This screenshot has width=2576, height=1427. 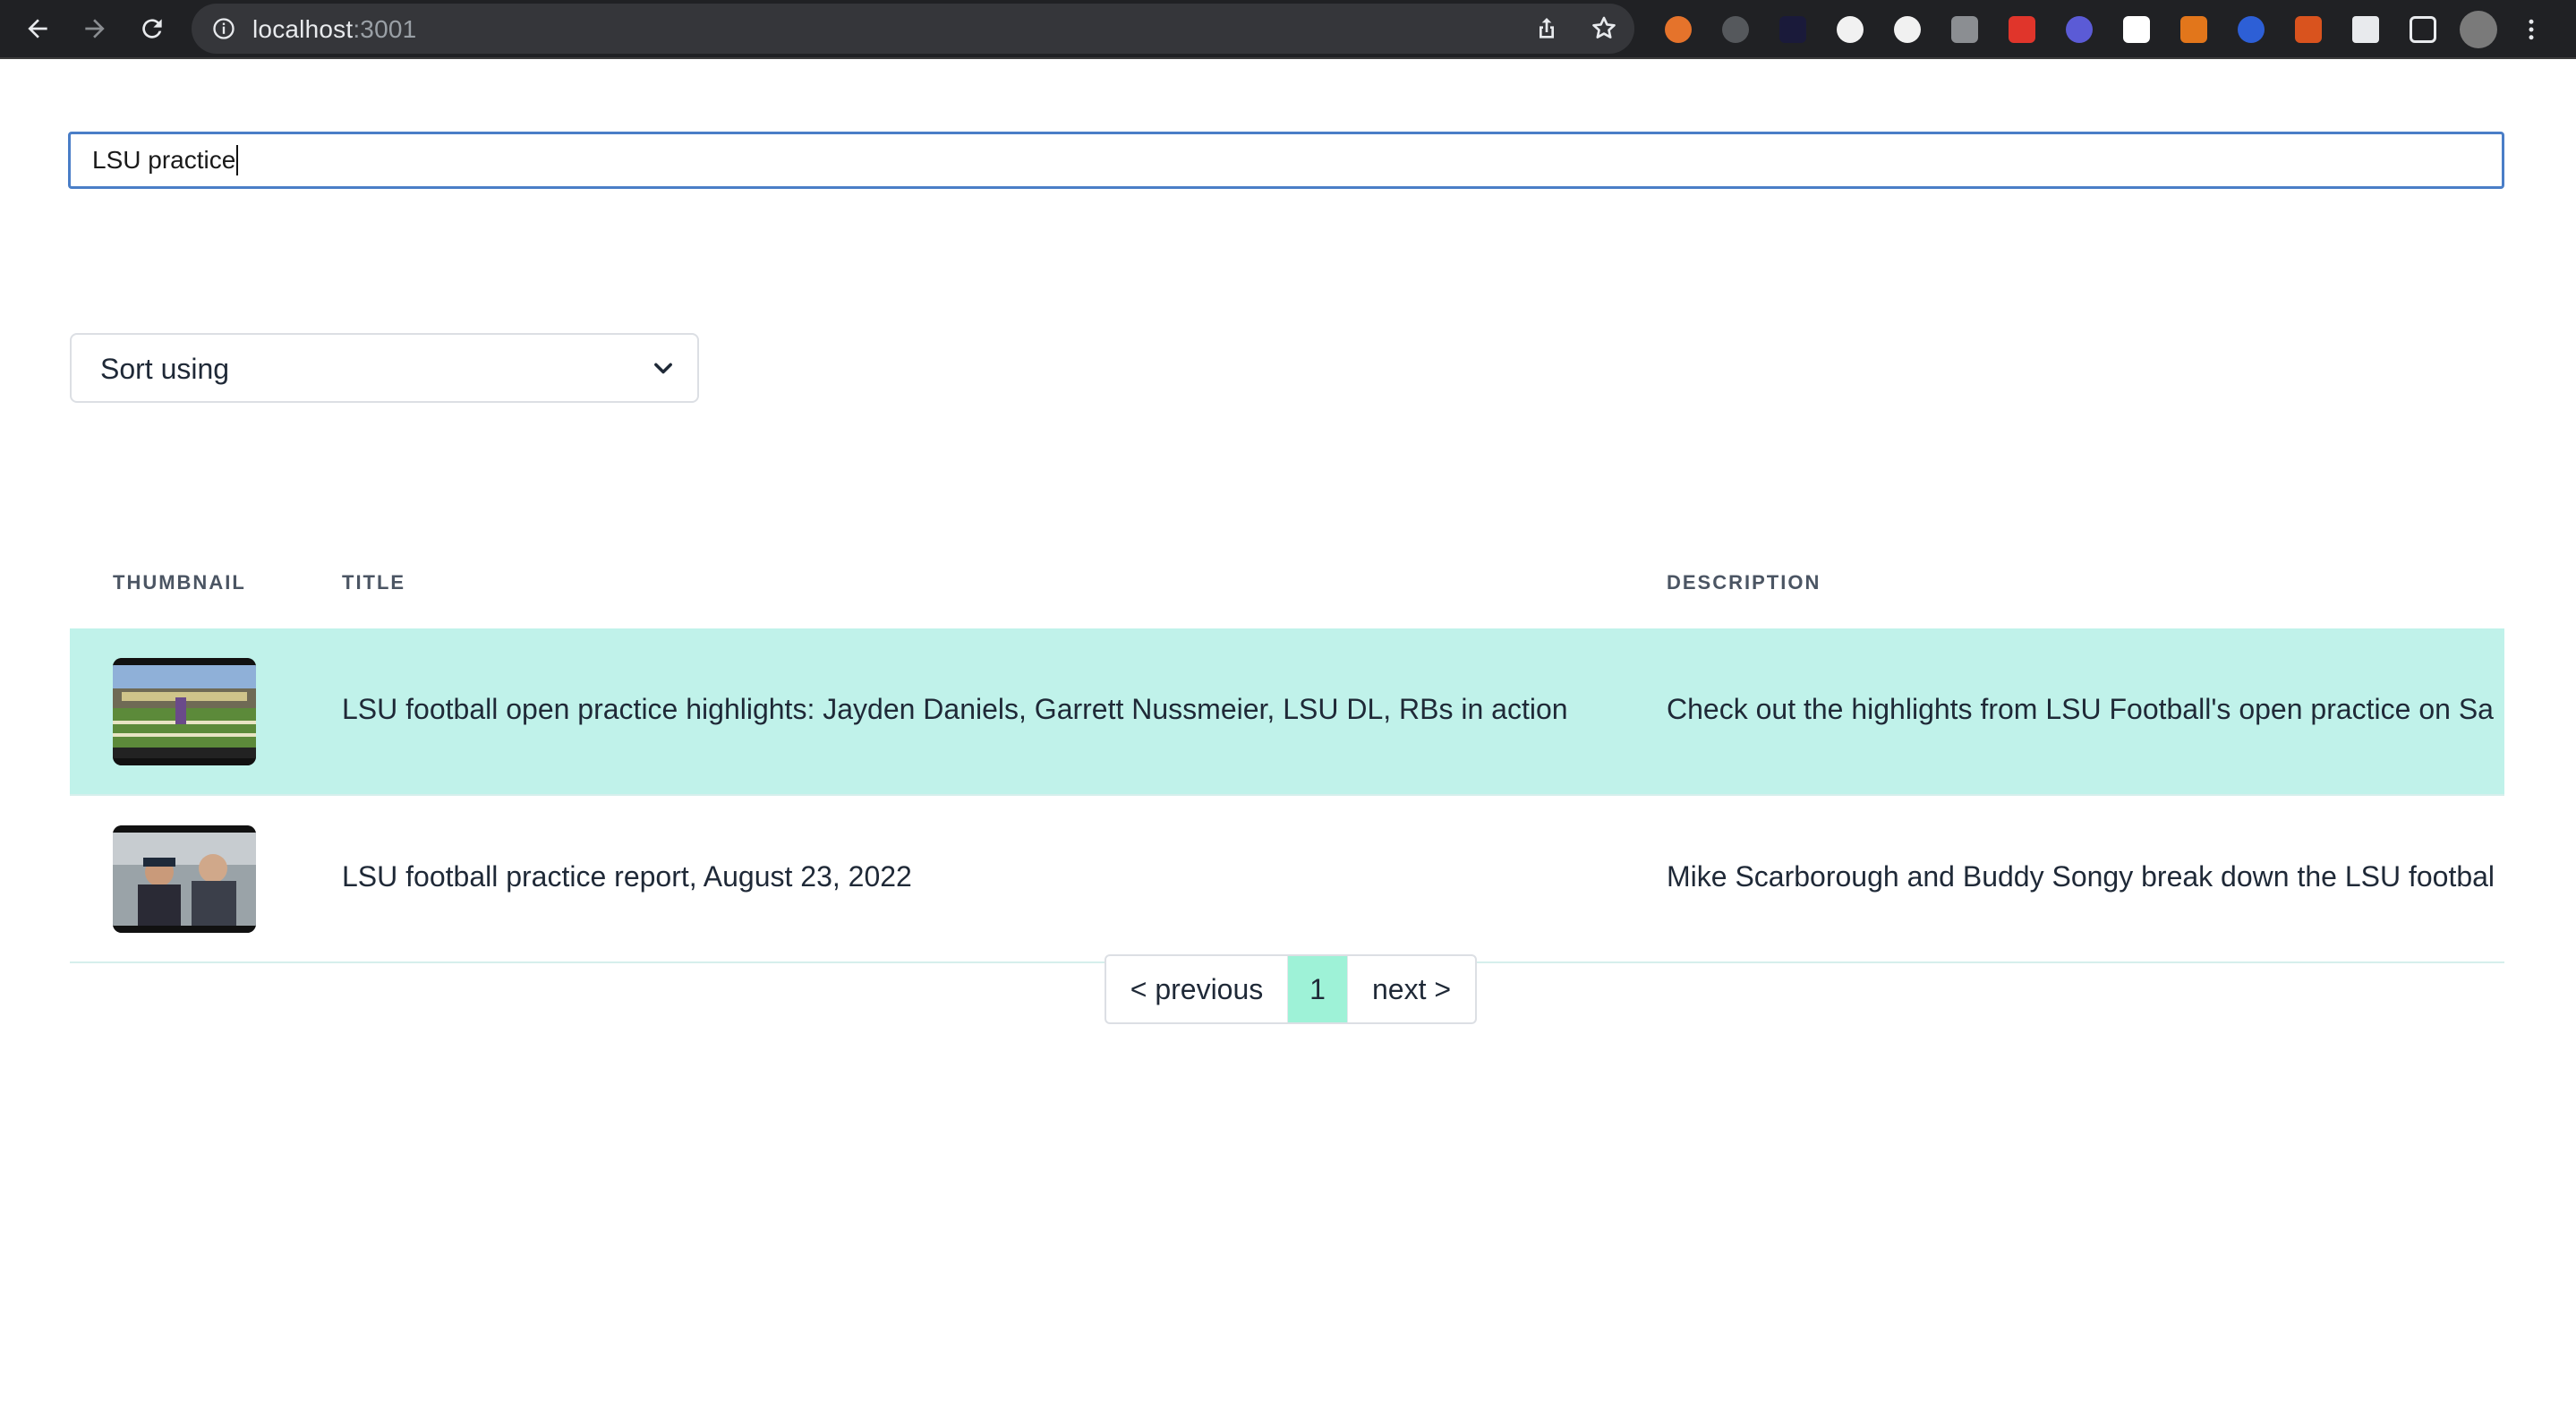 What do you see at coordinates (384, 368) in the screenshot?
I see `sort-select: Sort using` at bounding box center [384, 368].